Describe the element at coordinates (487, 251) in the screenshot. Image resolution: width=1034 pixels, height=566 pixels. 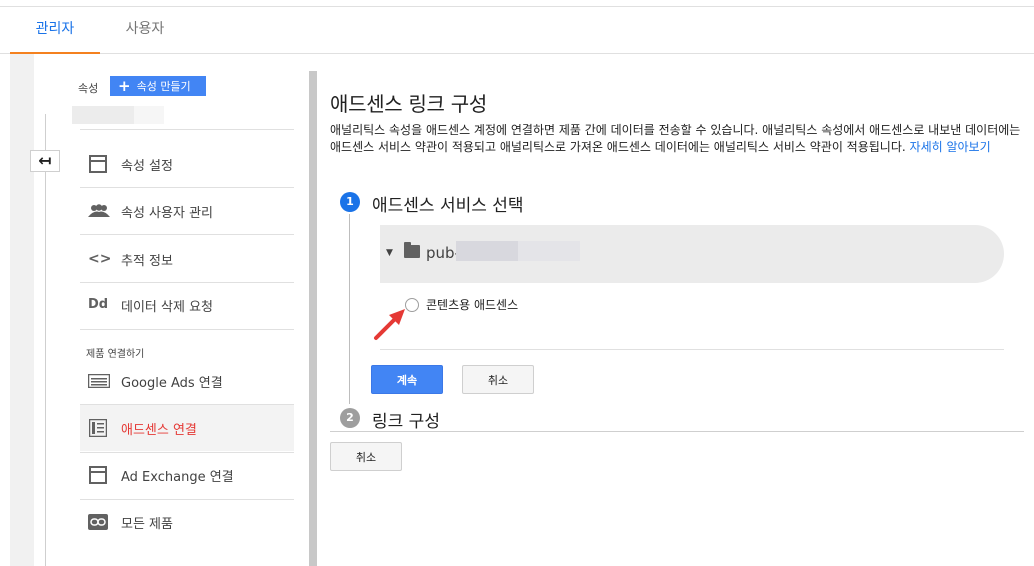
I see `account-id-redacted` at that location.